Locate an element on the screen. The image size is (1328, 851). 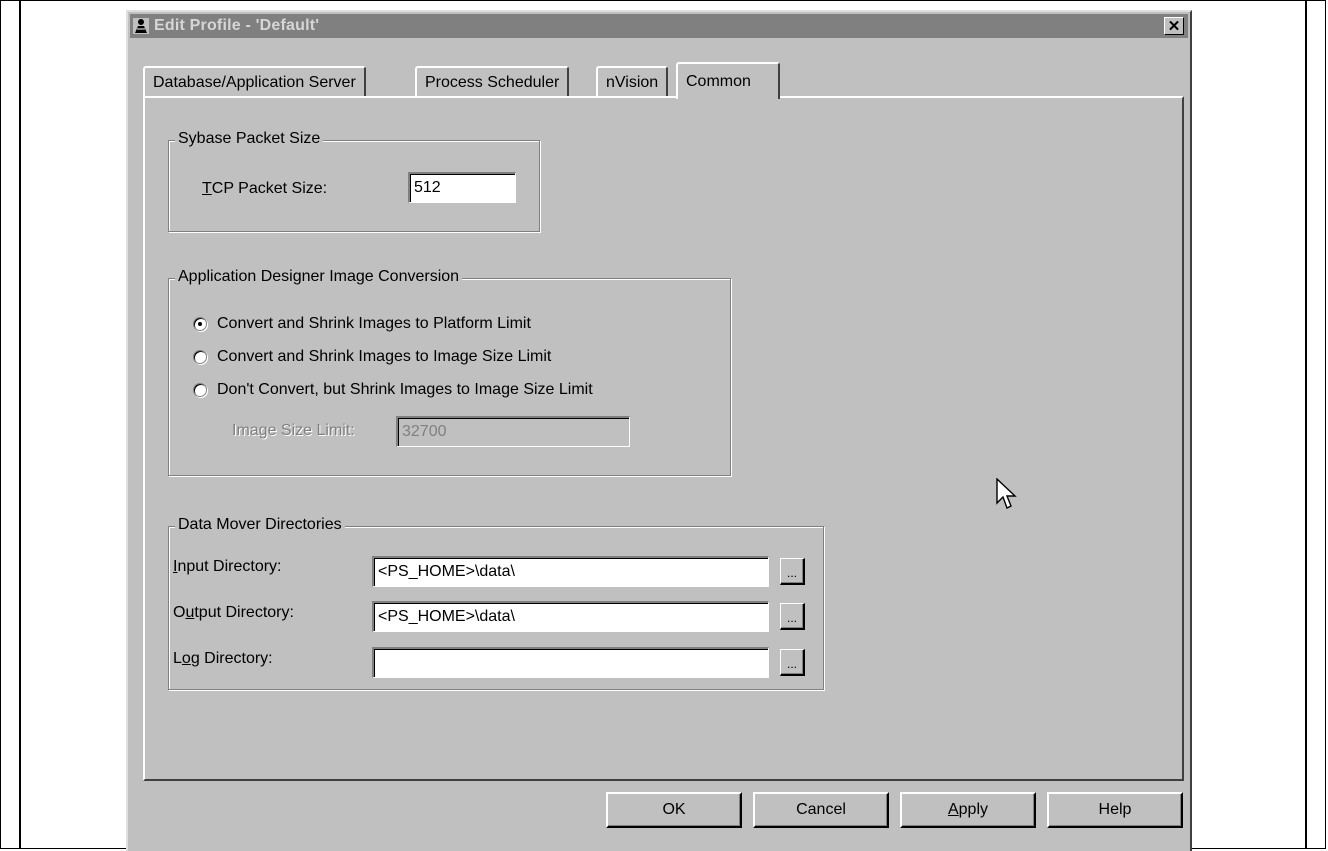
tab-common: Common is located at coordinates (728, 80).